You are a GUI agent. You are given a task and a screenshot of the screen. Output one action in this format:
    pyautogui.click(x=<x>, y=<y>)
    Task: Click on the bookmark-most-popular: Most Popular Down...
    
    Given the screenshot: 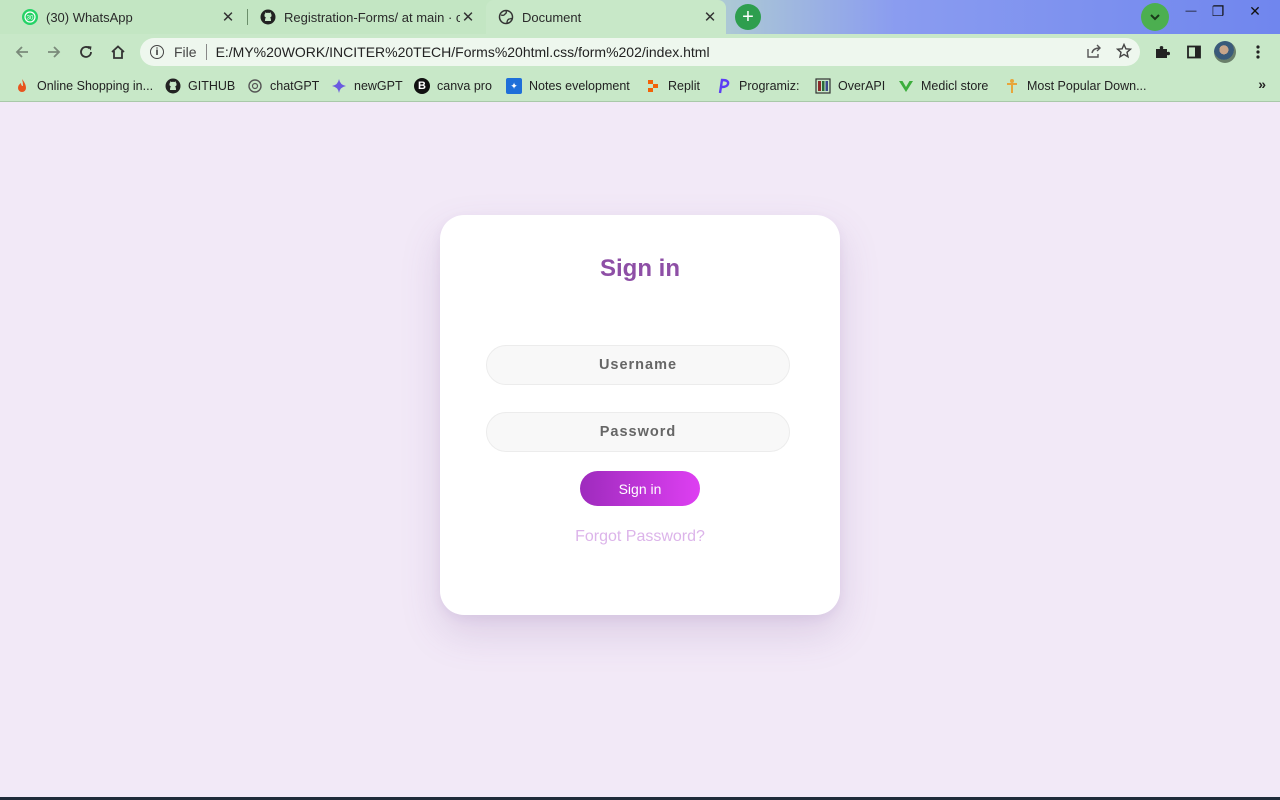 What is the action you would take?
    pyautogui.click(x=1075, y=86)
    